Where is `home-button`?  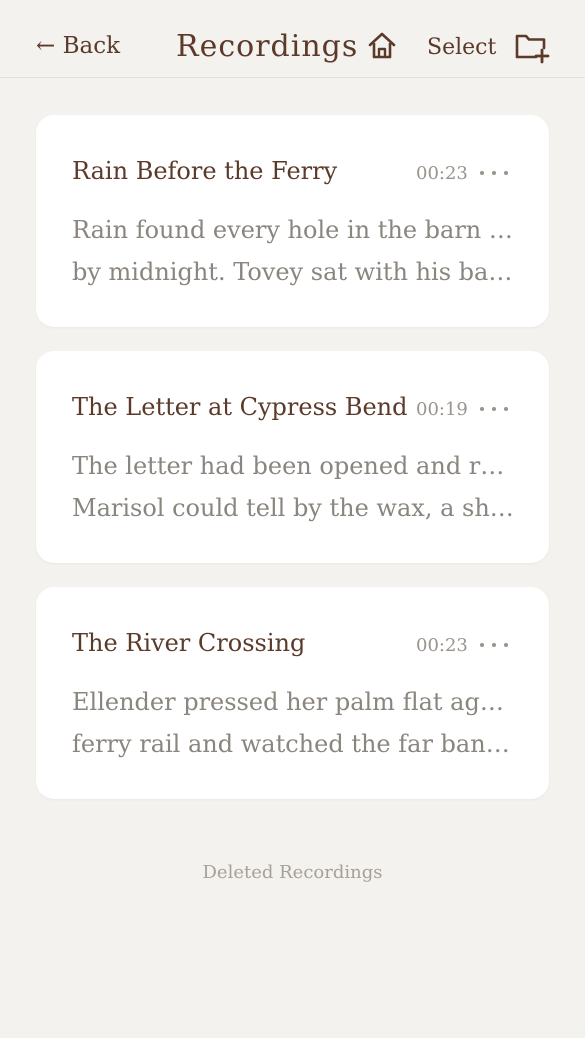
home-button is located at coordinates (382, 46).